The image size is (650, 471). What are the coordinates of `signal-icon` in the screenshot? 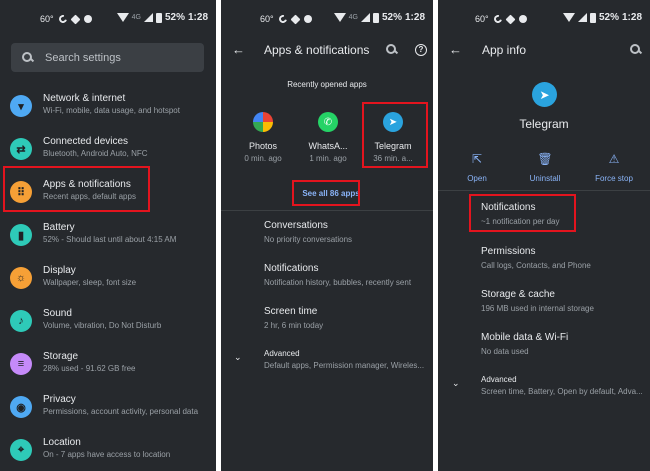 It's located at (582, 17).